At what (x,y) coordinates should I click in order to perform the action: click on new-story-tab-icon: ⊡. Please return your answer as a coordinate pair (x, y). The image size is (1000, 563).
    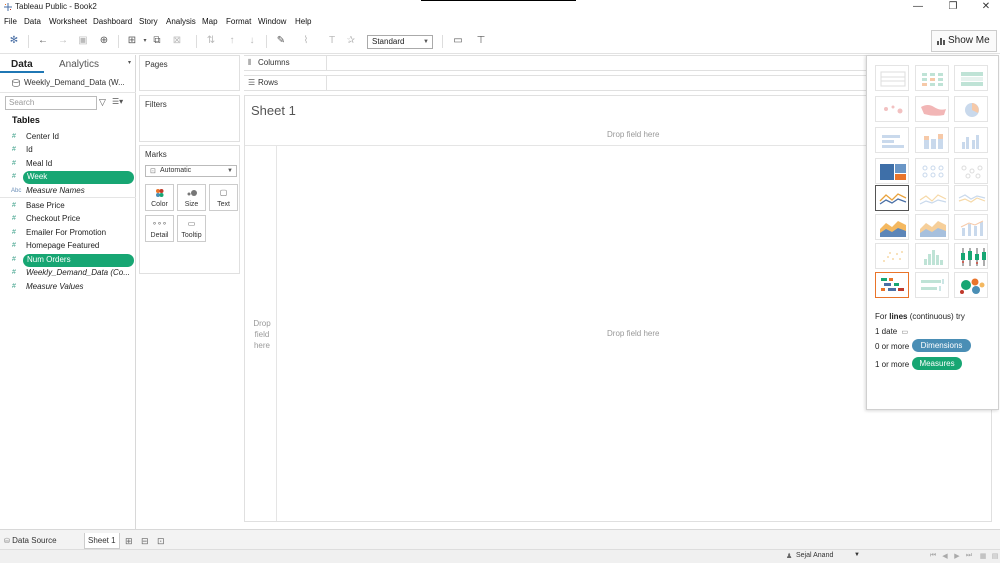
    Looking at the image, I should click on (161, 541).